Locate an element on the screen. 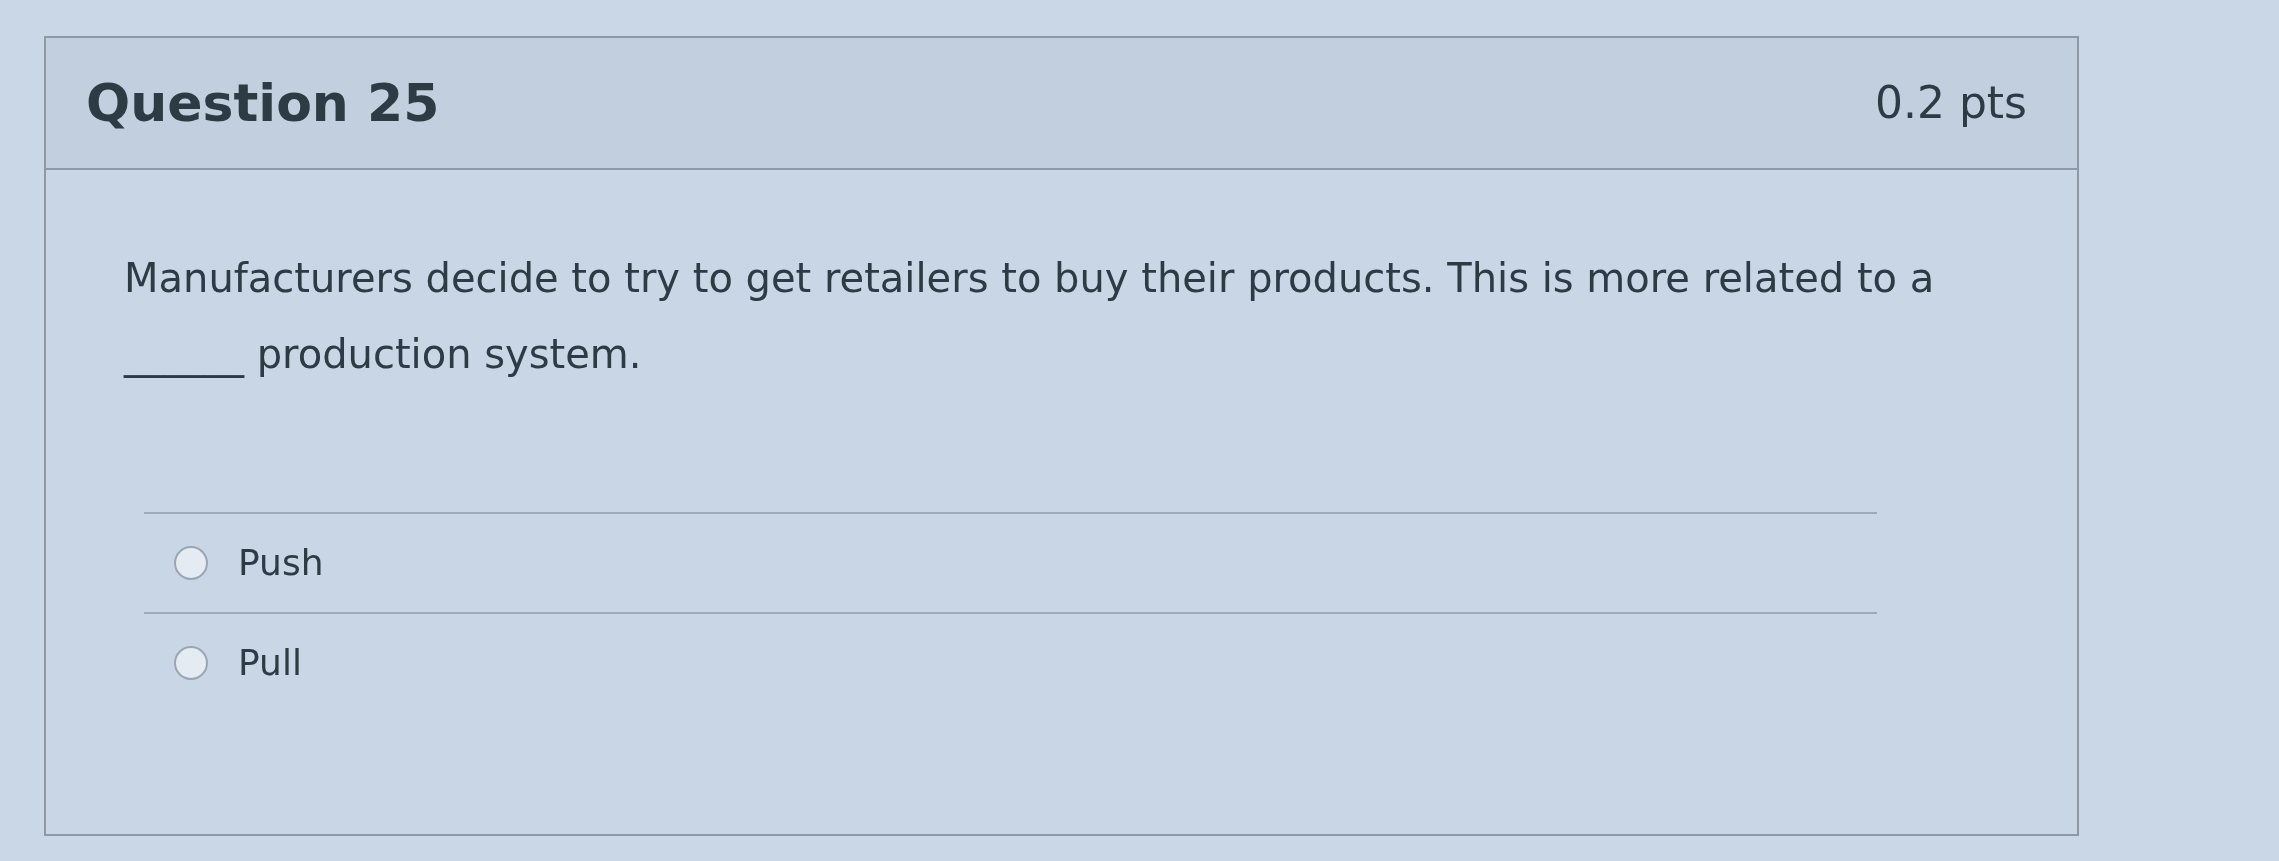 The height and width of the screenshot is (861, 2279). answer-label: Pull is located at coordinates (270, 663).